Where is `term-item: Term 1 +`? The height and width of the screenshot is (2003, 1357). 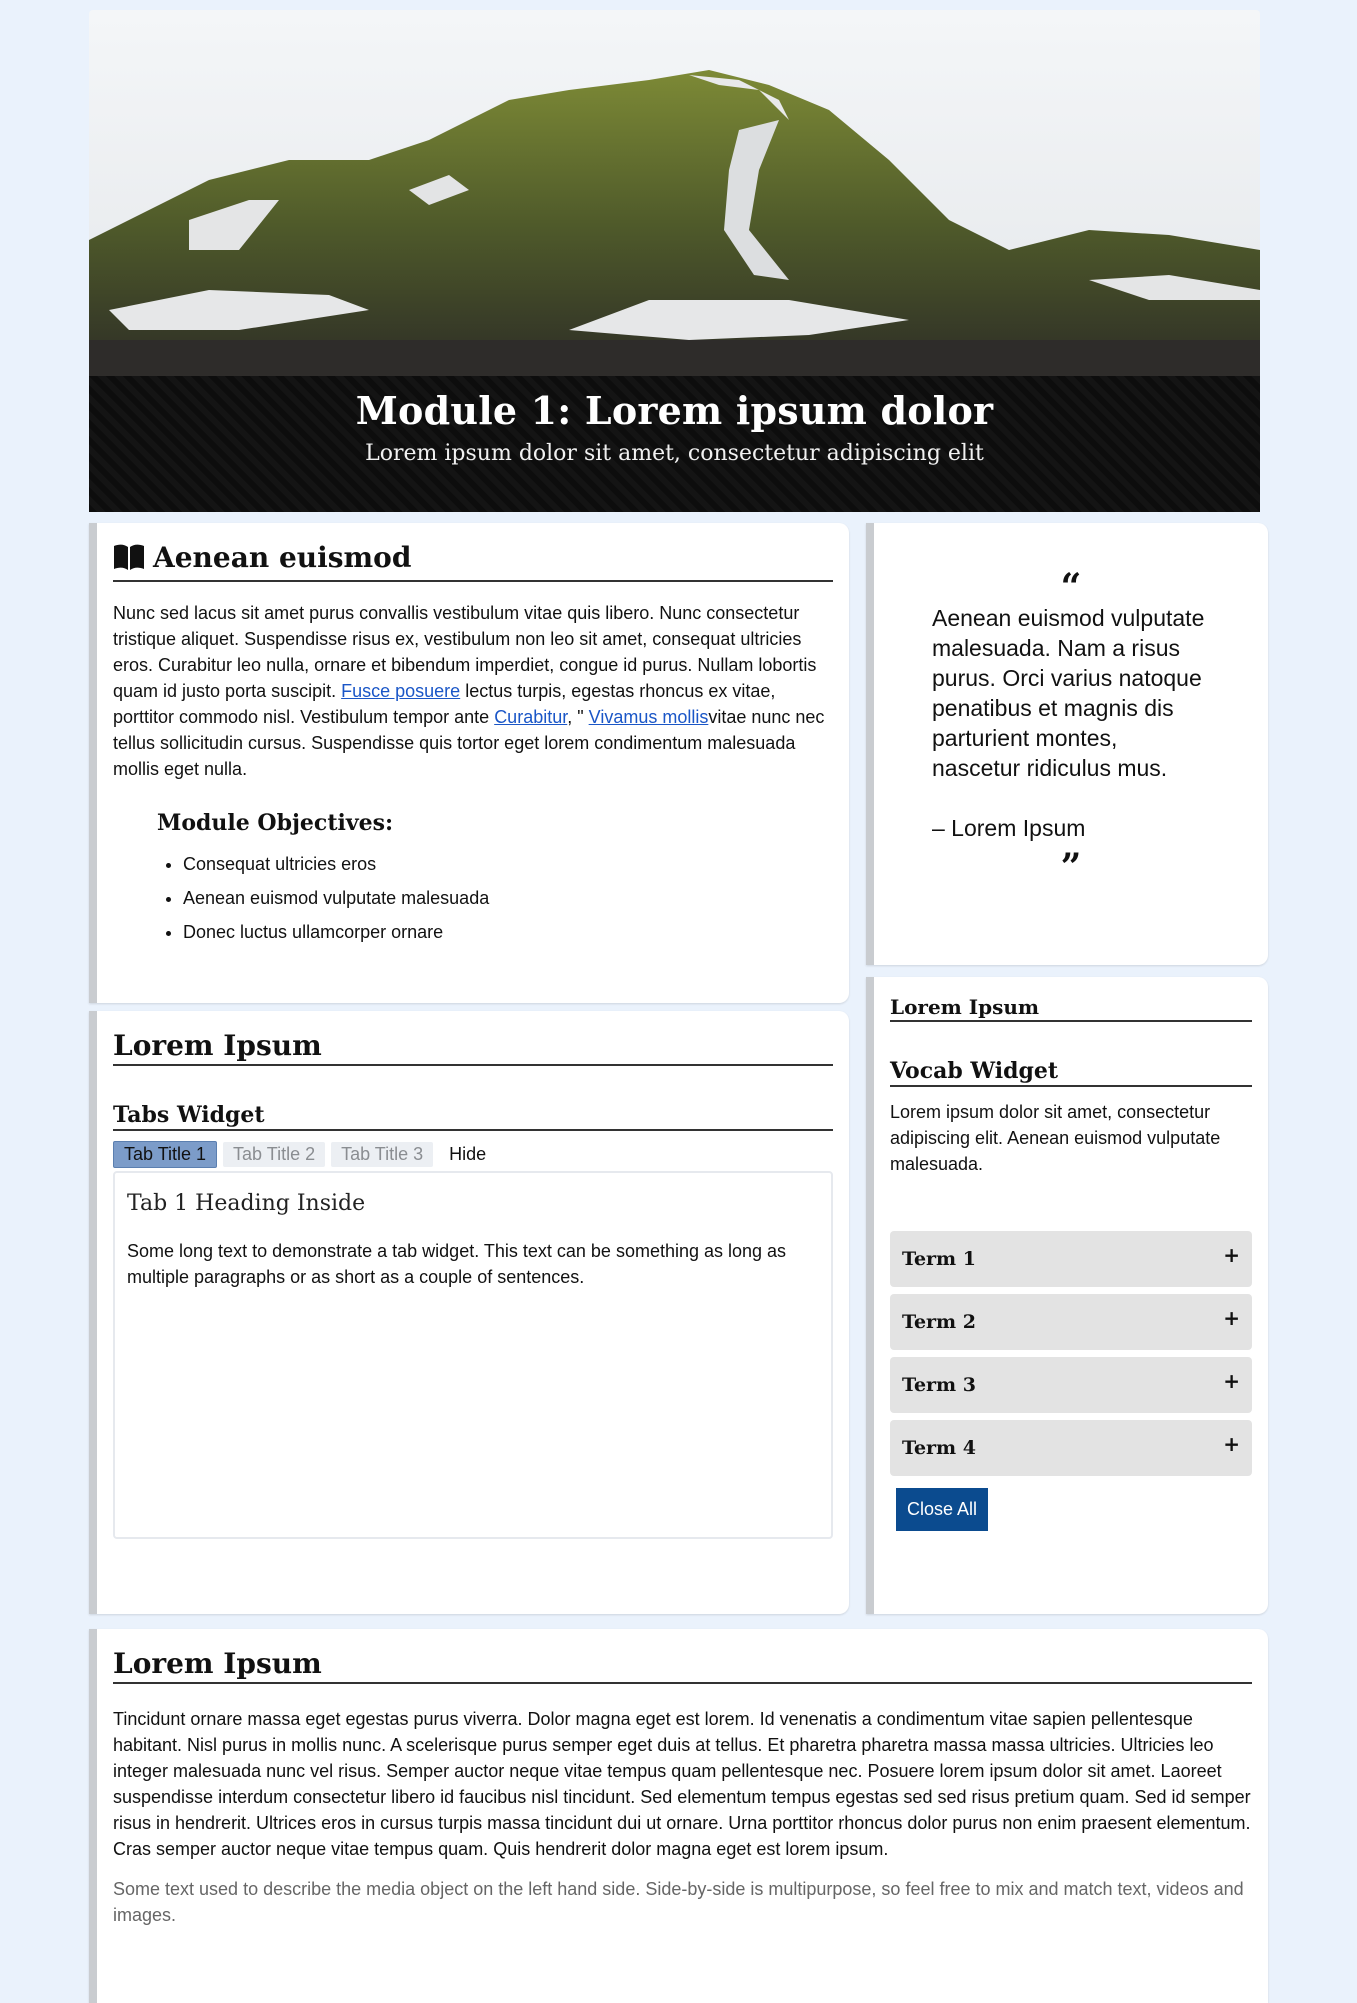
term-item: Term 1 + is located at coordinates (1071, 1259).